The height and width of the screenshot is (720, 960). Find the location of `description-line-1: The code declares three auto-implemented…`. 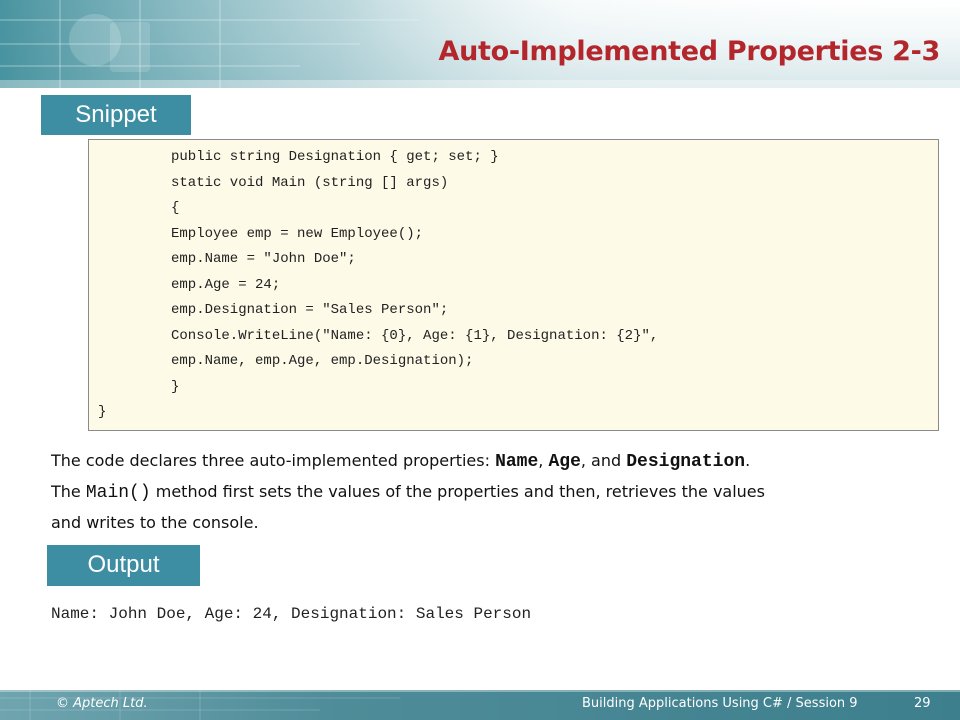

description-line-1: The code declares three auto-implemented… is located at coordinates (491, 461).